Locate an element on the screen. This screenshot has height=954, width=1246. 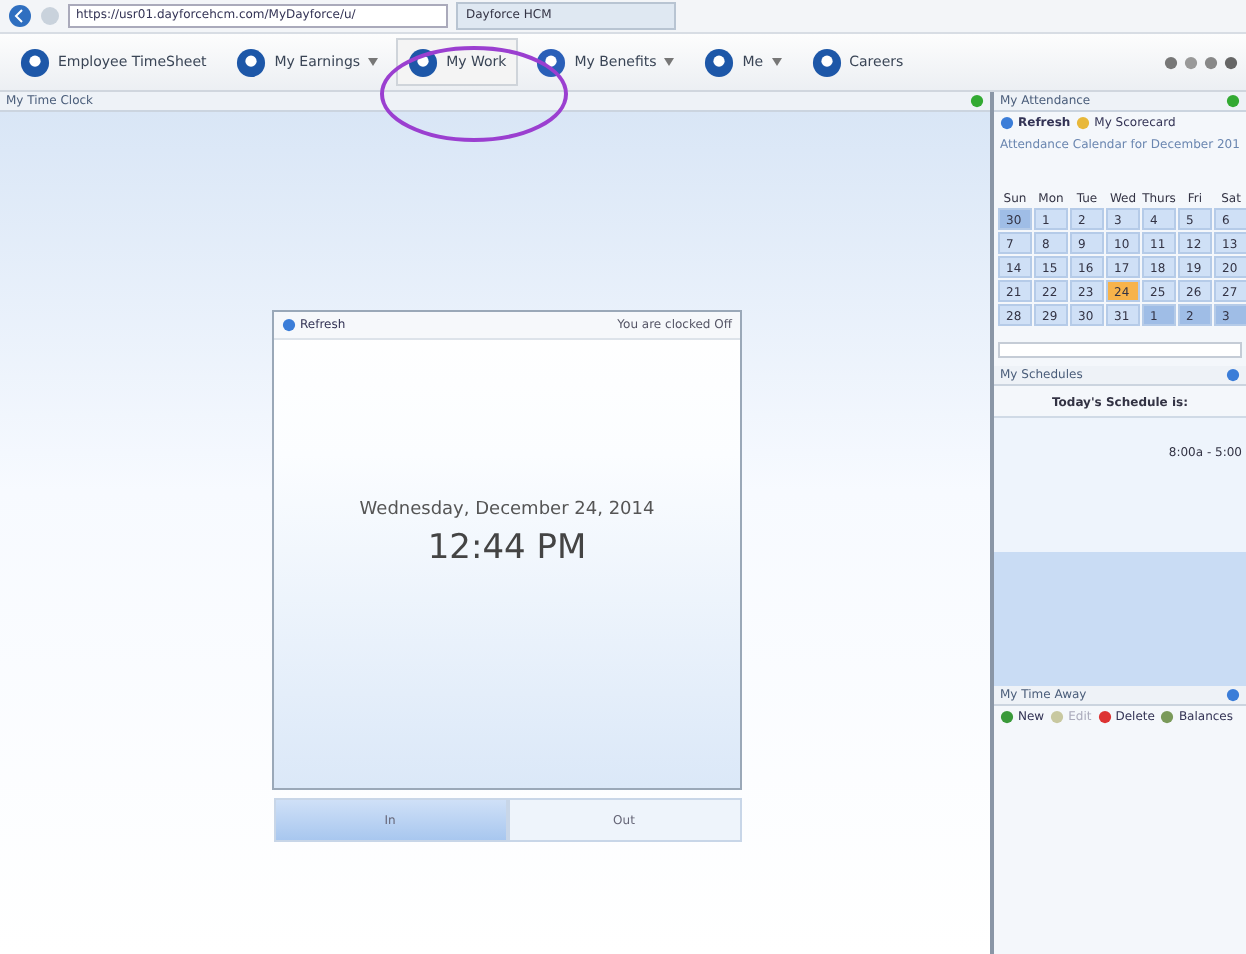
time-text: 12:44 PM is located at coordinates (507, 548).